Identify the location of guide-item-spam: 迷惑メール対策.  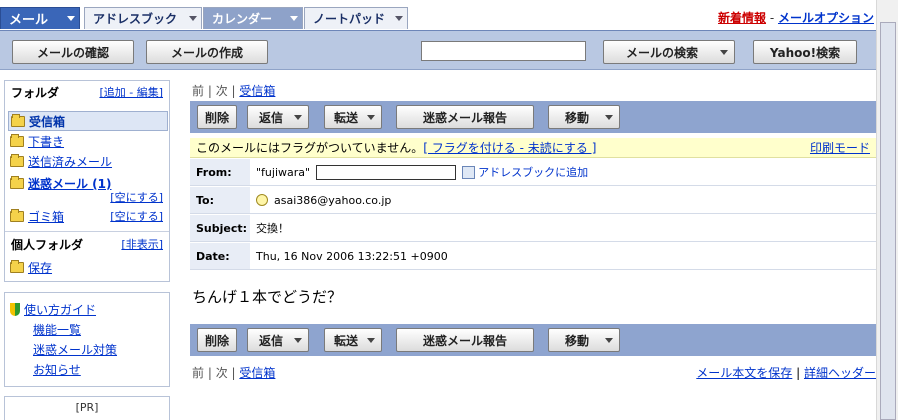
(75, 349).